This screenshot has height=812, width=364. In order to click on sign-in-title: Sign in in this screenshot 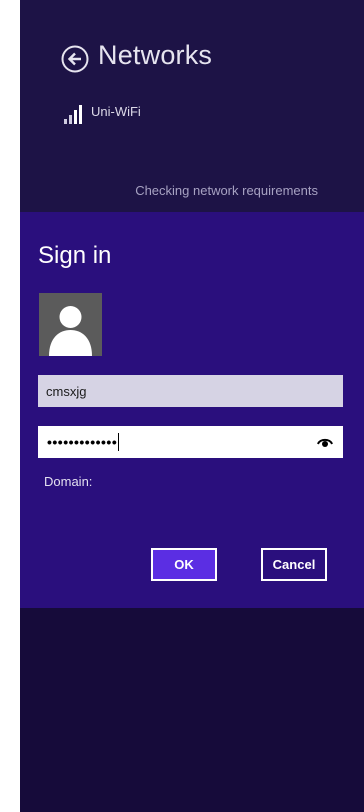, I will do `click(75, 255)`.